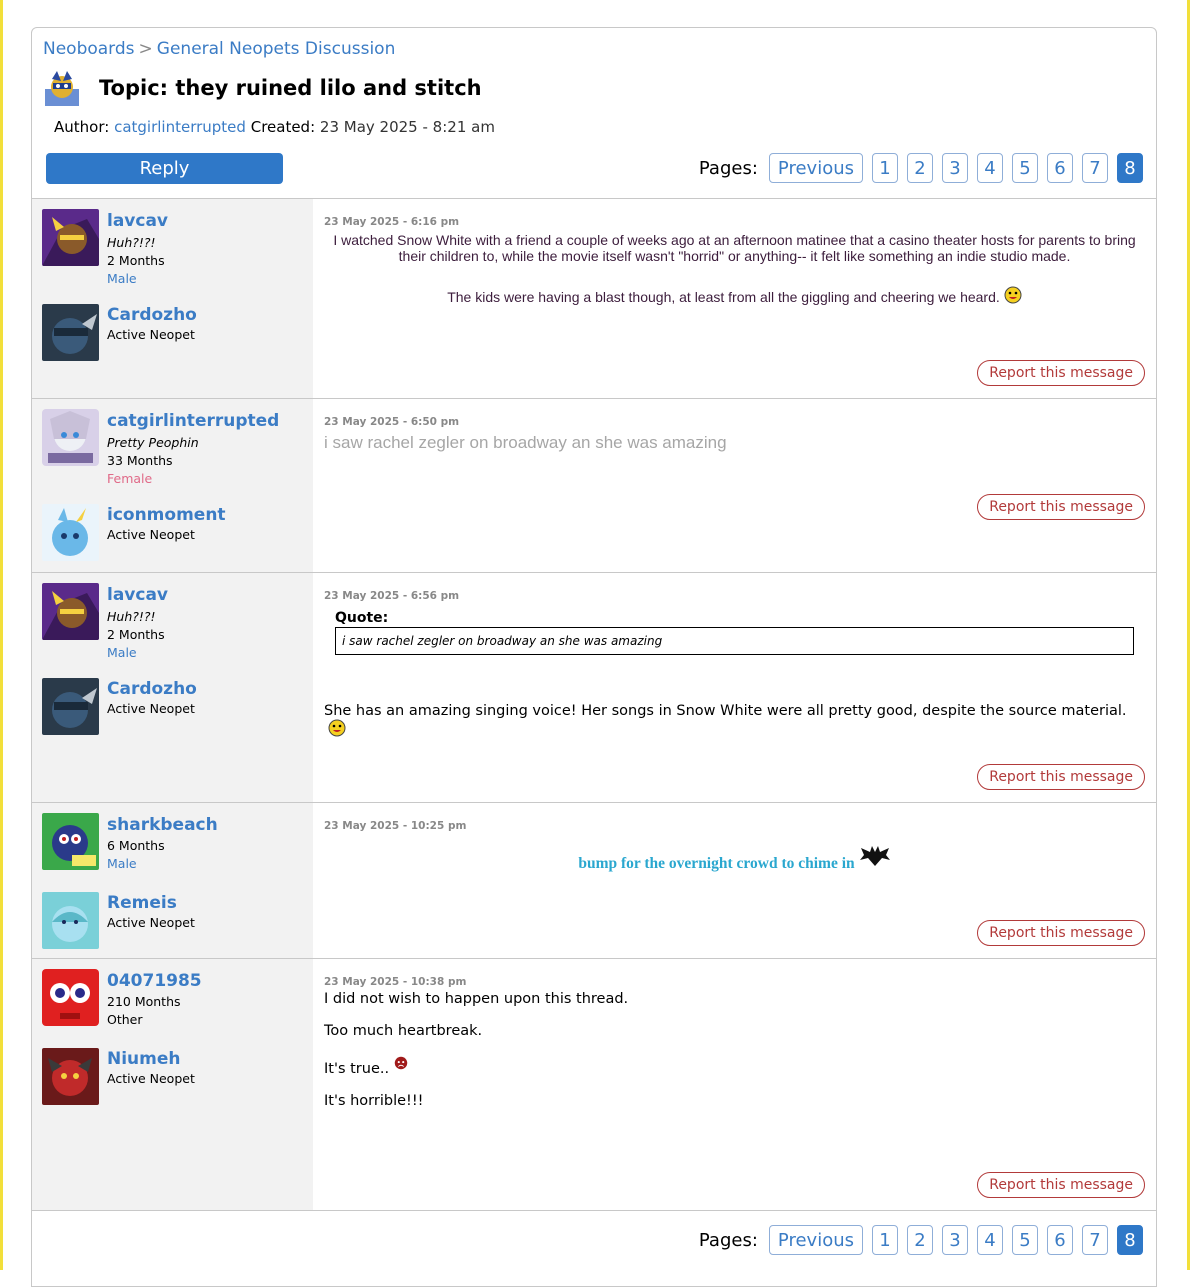  Describe the element at coordinates (136, 634) in the screenshot. I see `user-age: 2 Months` at that location.